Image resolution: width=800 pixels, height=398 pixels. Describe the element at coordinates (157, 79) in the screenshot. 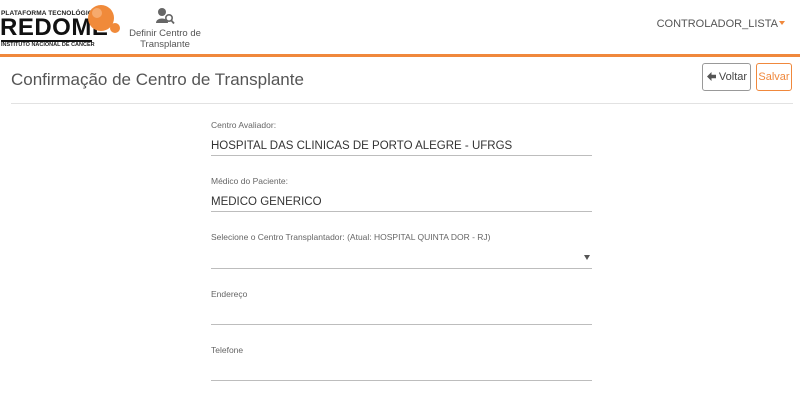

I see `page-title: Confirmação de Centro de Transplante` at that location.